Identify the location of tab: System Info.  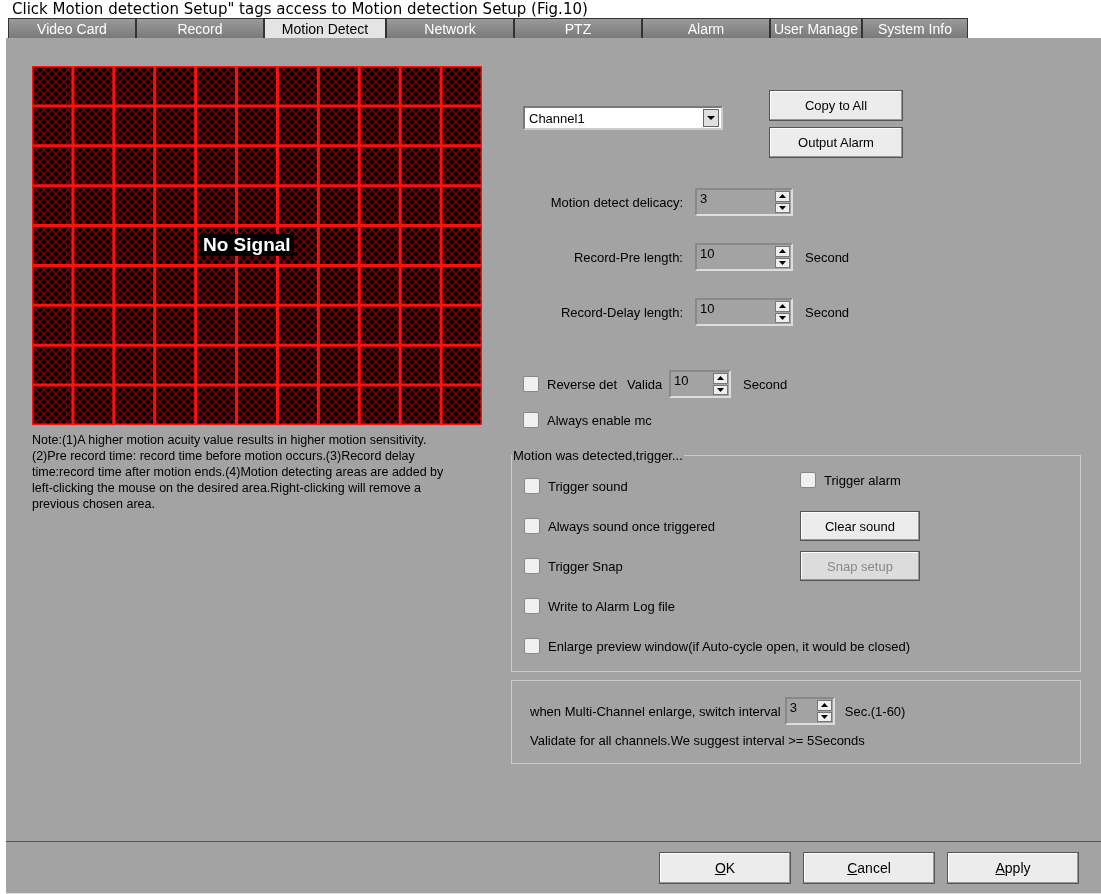
(915, 28).